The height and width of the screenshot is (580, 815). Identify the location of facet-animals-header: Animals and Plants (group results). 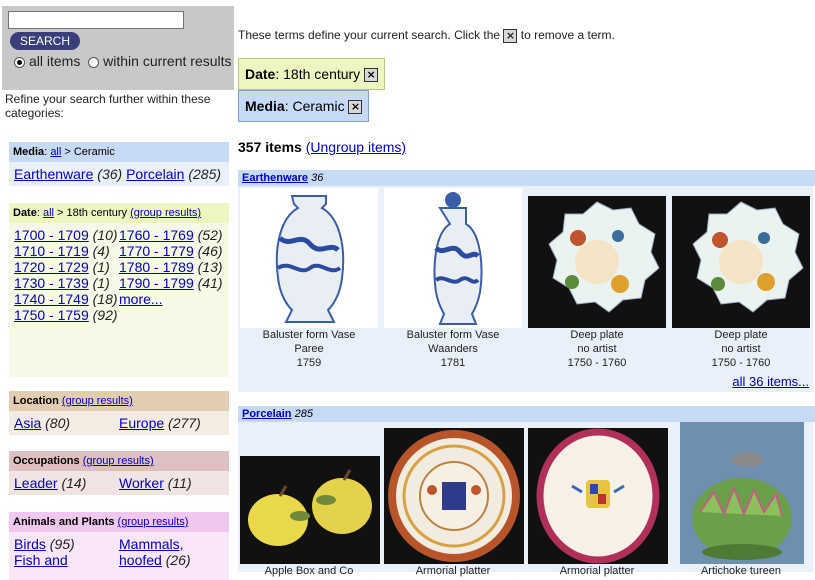
(119, 522).